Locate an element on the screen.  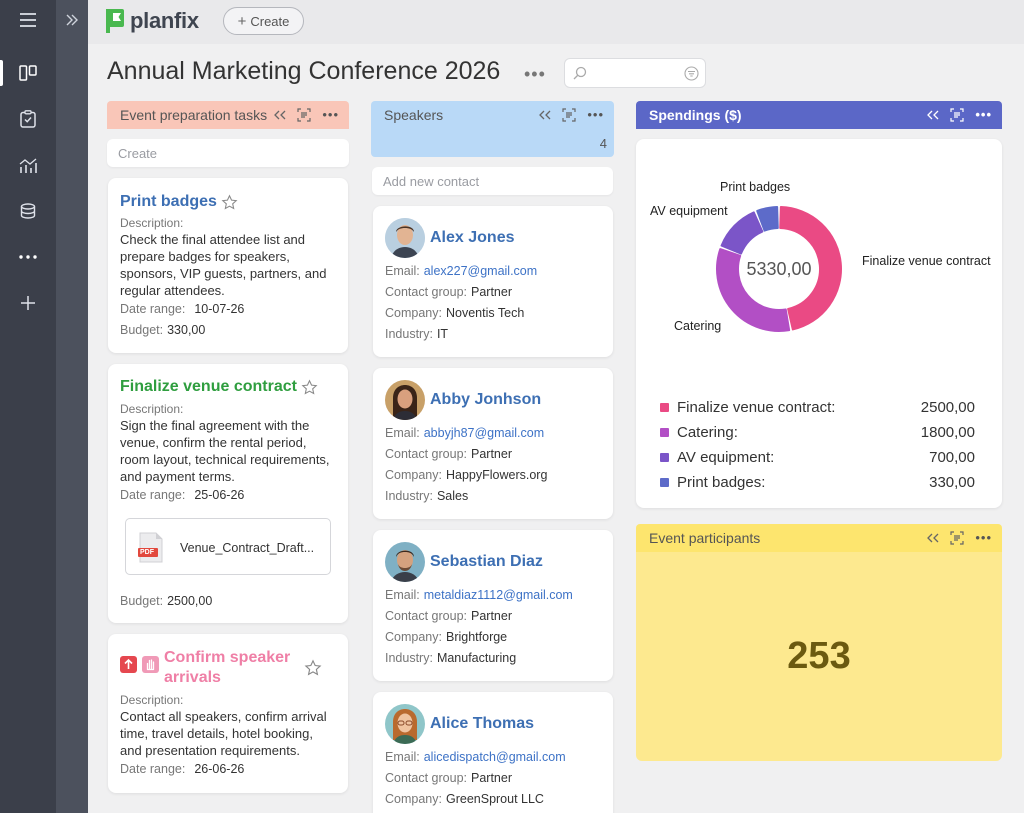
donut-slice is located at coordinates (742, 233).